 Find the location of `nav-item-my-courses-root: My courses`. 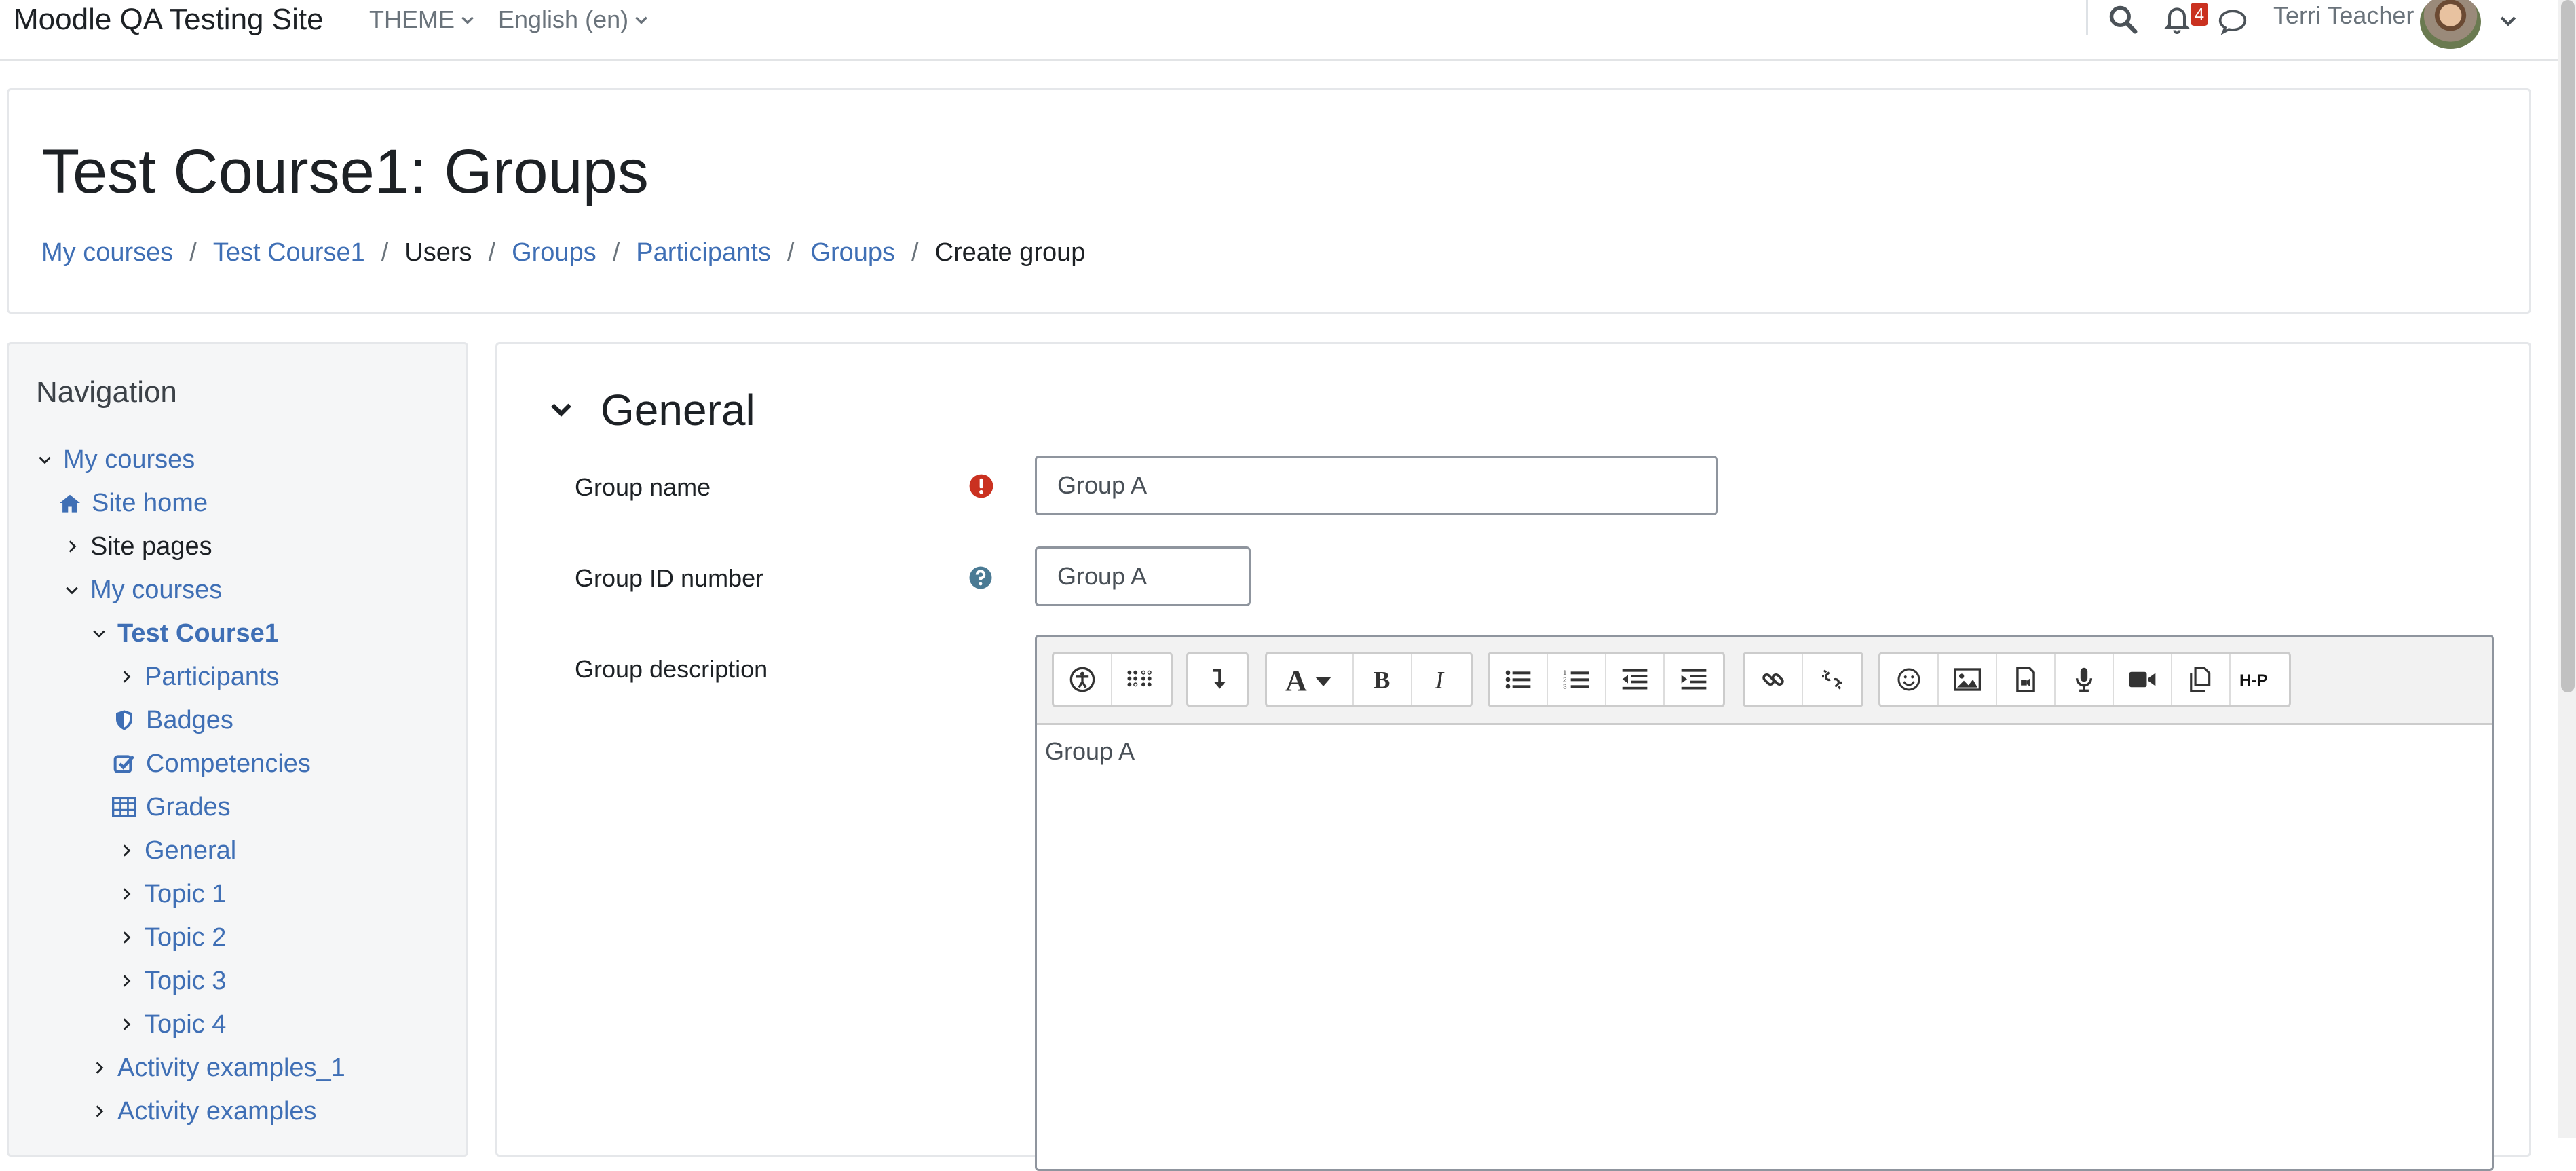

nav-item-my-courses-root: My courses is located at coordinates (116, 459).